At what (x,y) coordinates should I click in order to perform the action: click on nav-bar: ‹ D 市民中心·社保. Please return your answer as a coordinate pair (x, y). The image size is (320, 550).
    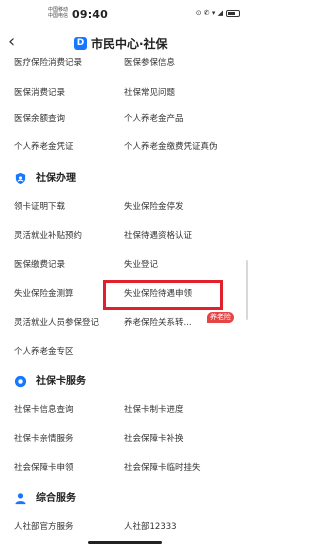
    Looking at the image, I should click on (125, 43).